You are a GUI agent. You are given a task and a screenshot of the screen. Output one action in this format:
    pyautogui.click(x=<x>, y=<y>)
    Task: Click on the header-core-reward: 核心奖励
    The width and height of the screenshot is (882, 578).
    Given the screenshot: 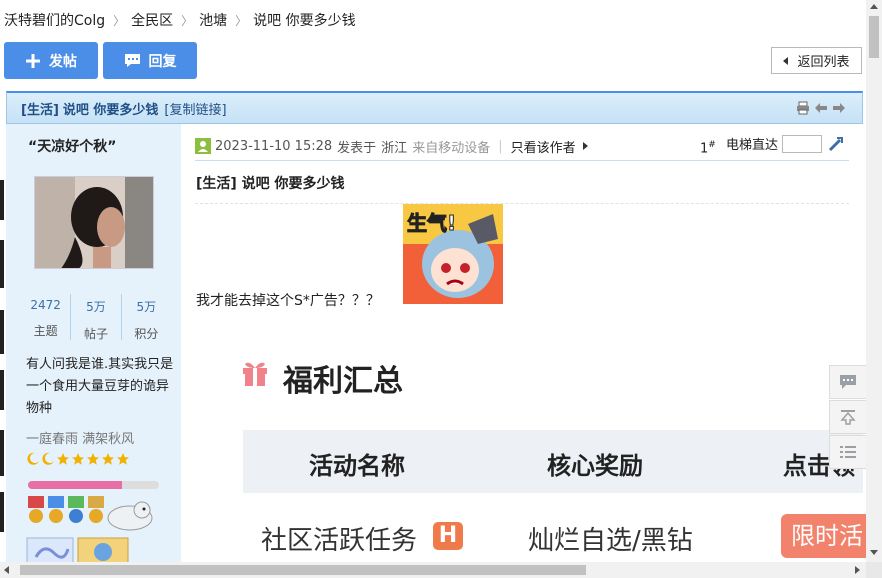 What is the action you would take?
    pyautogui.click(x=595, y=466)
    